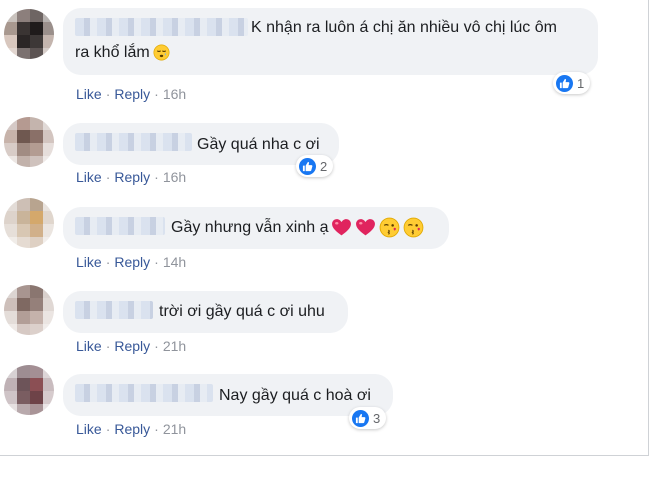 Image resolution: width=660 pixels, height=479 pixels. Describe the element at coordinates (297, 227) in the screenshot. I see `comment-text: Gầy nhưng vẫn xinh ạ` at that location.